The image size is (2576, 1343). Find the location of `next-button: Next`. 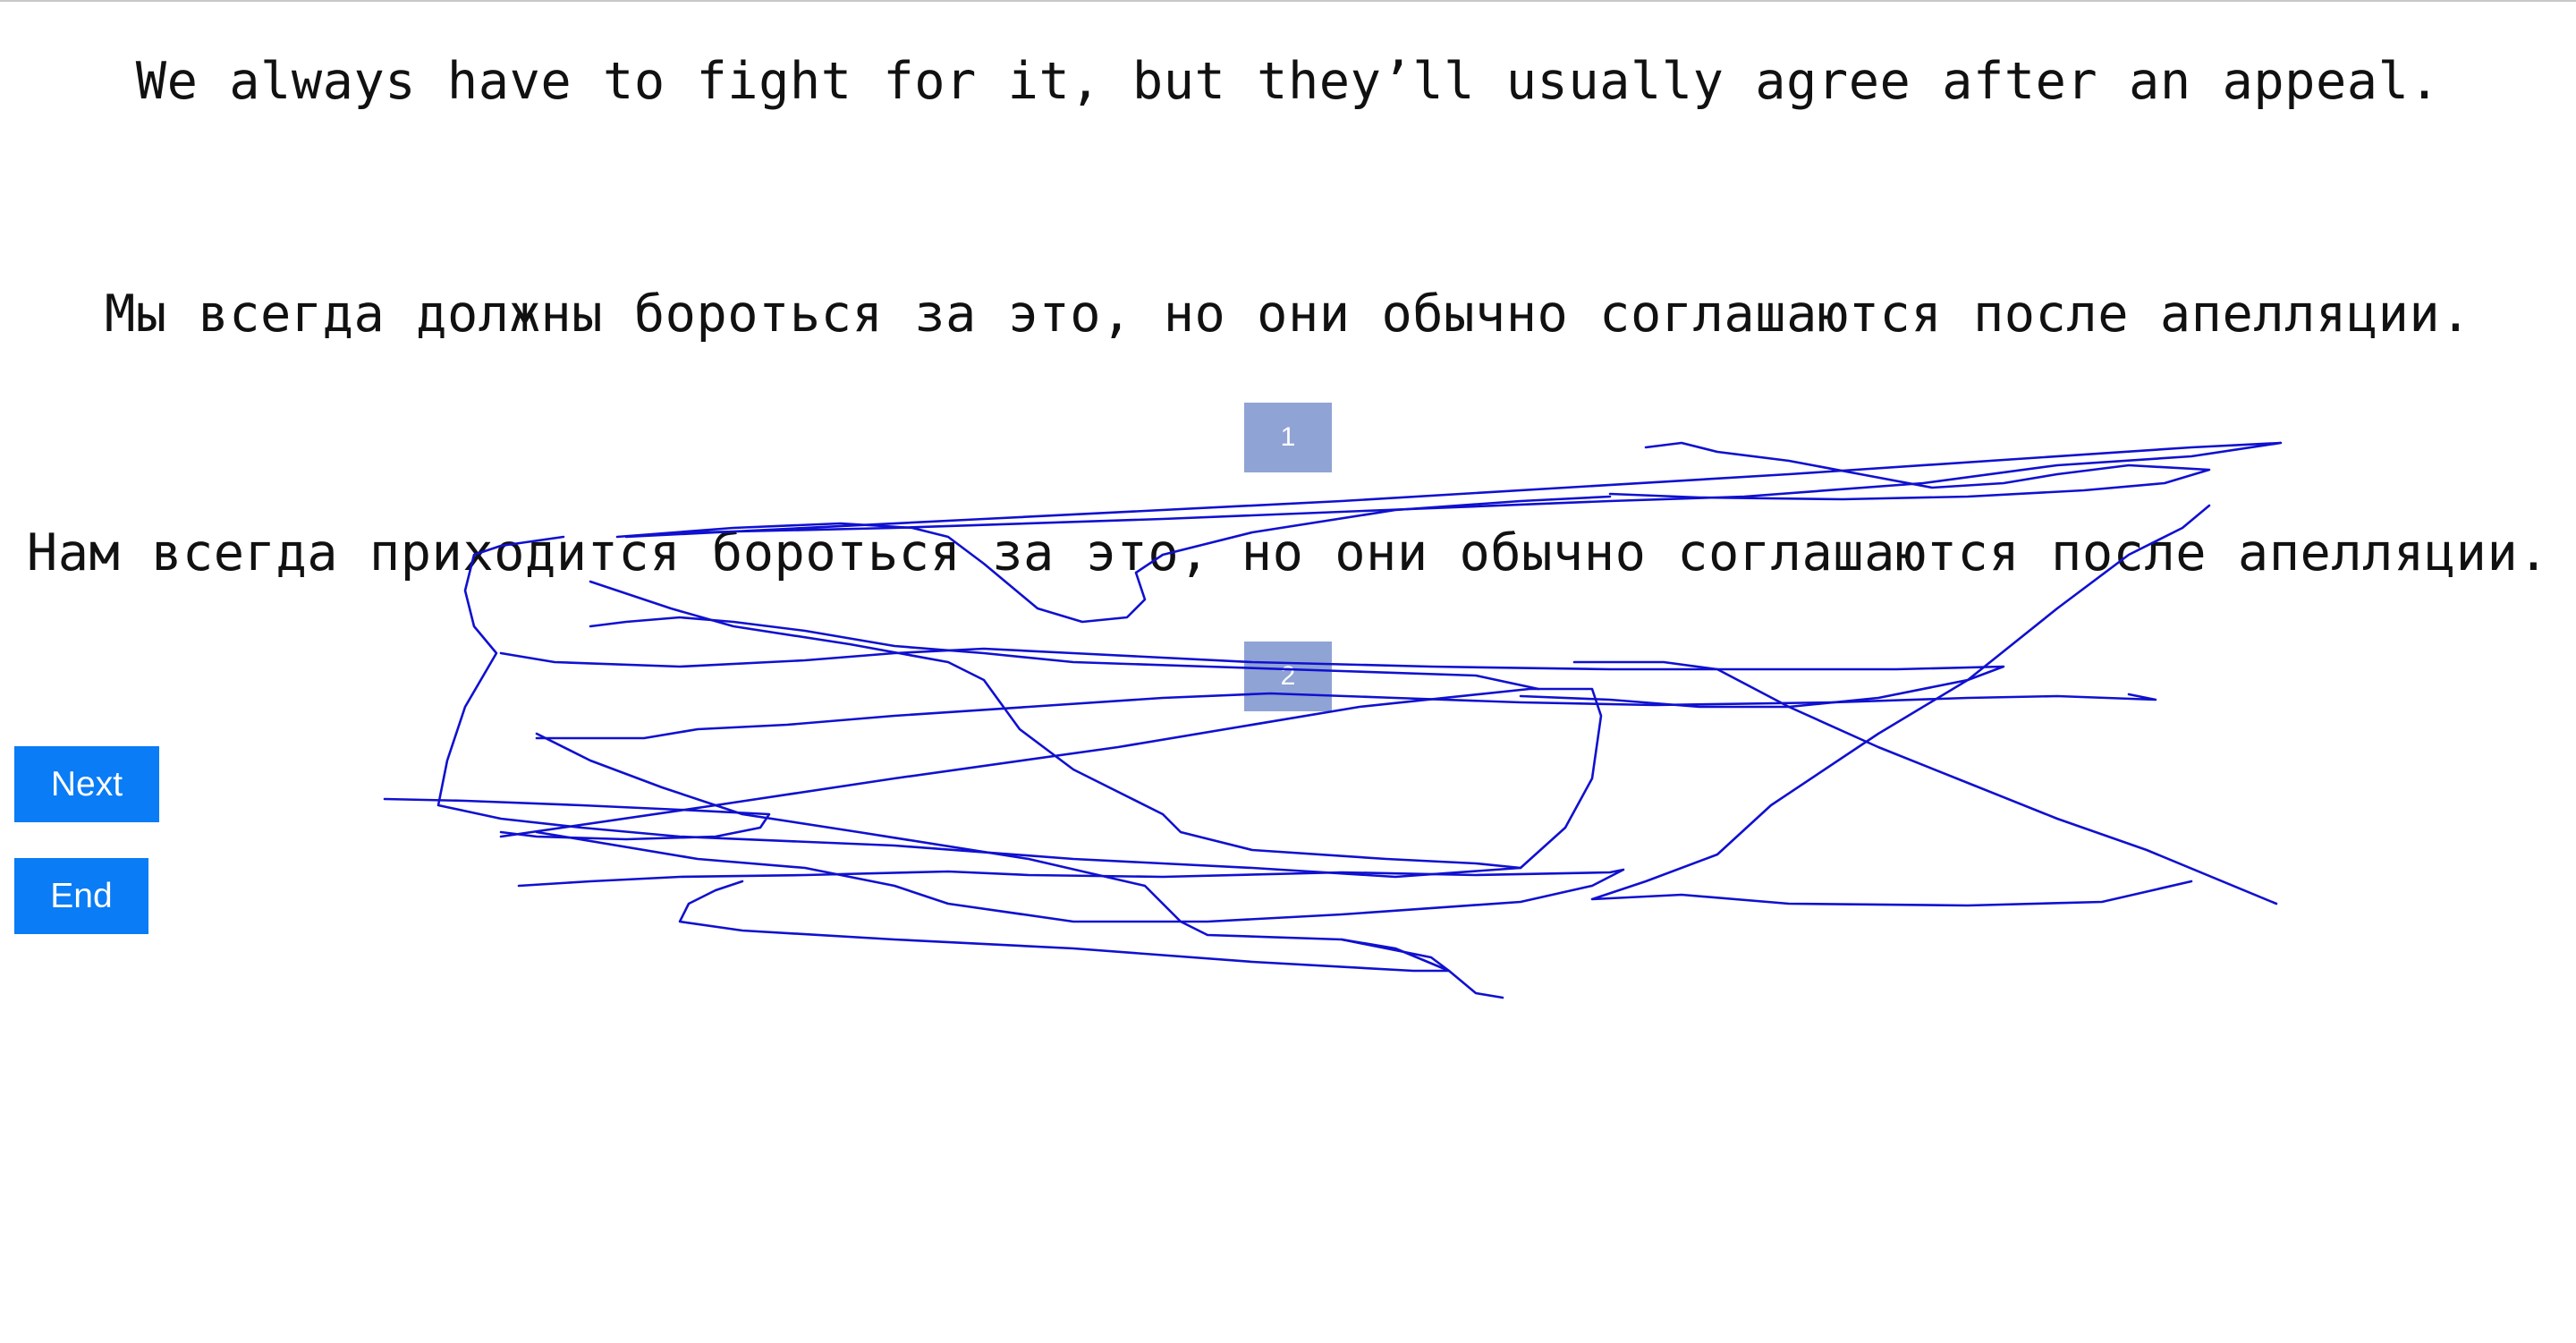

next-button: Next is located at coordinates (86, 784).